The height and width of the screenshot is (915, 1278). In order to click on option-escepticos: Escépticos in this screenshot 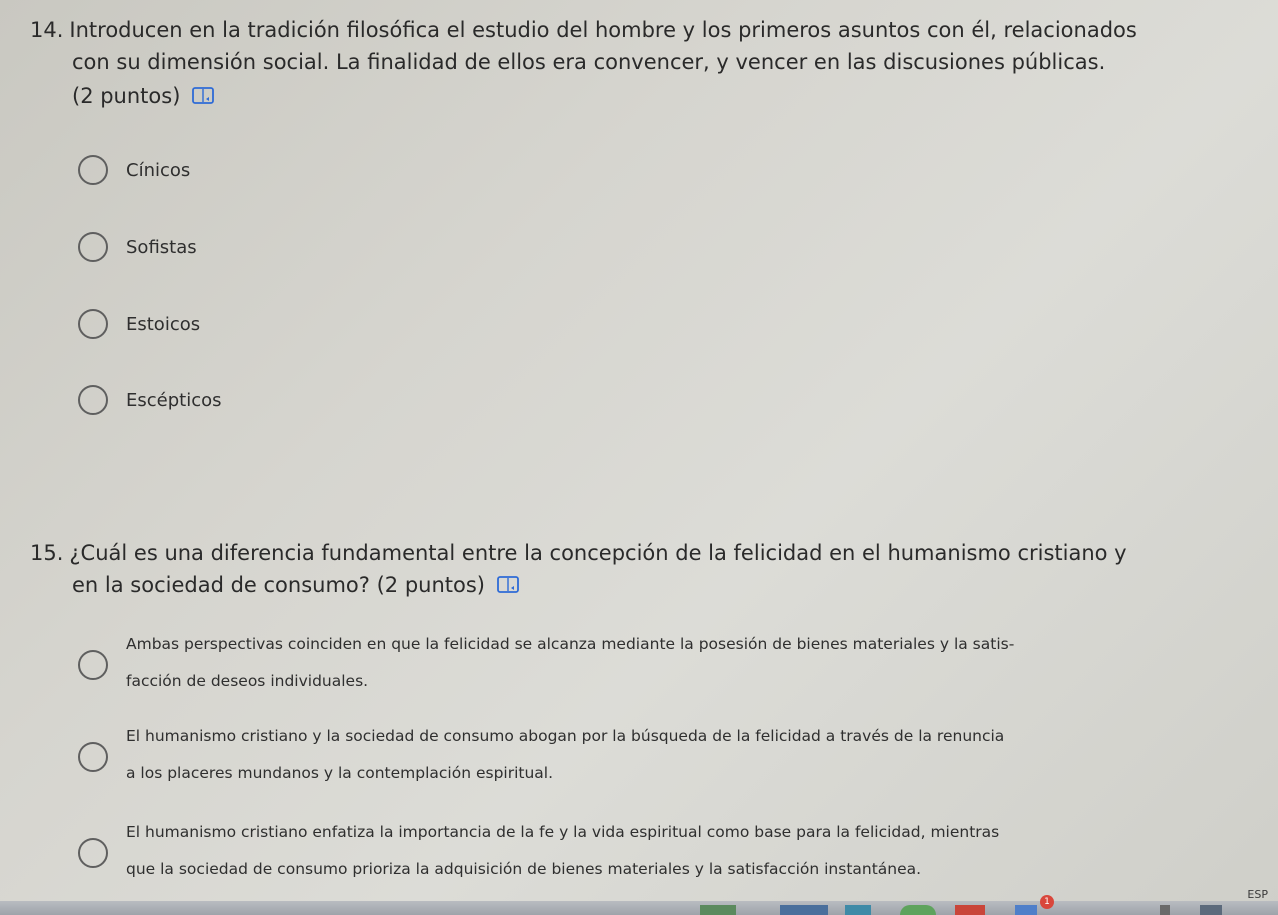, I will do `click(150, 400)`.